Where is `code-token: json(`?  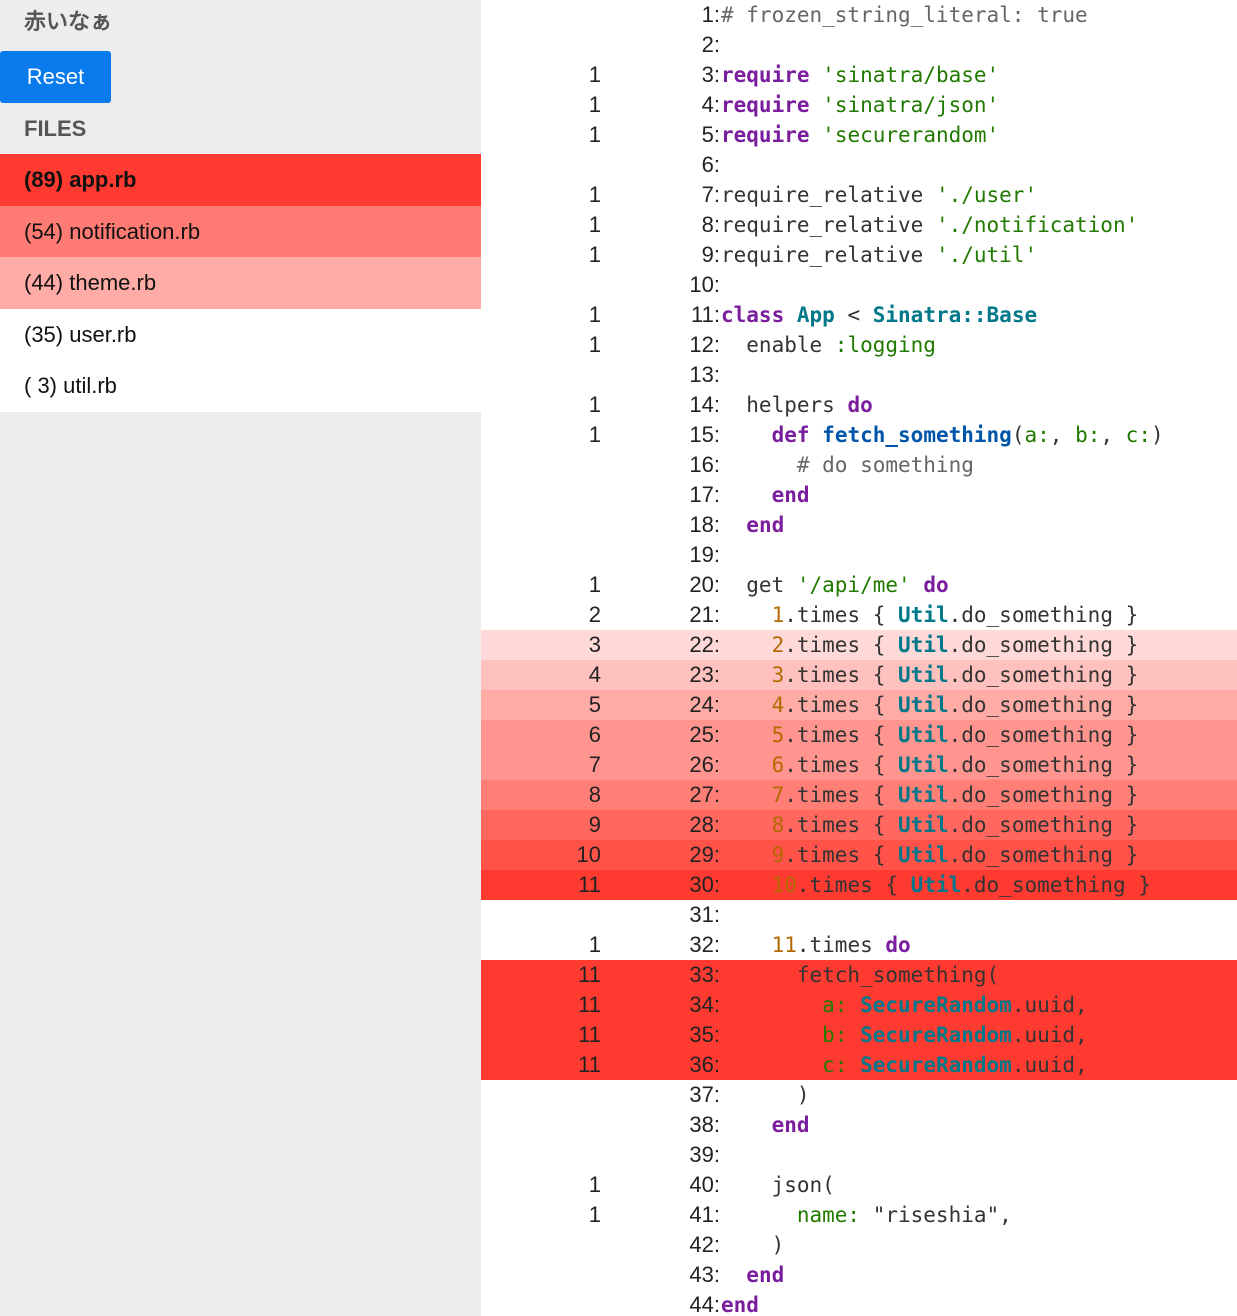
code-token: json( is located at coordinates (778, 1185).